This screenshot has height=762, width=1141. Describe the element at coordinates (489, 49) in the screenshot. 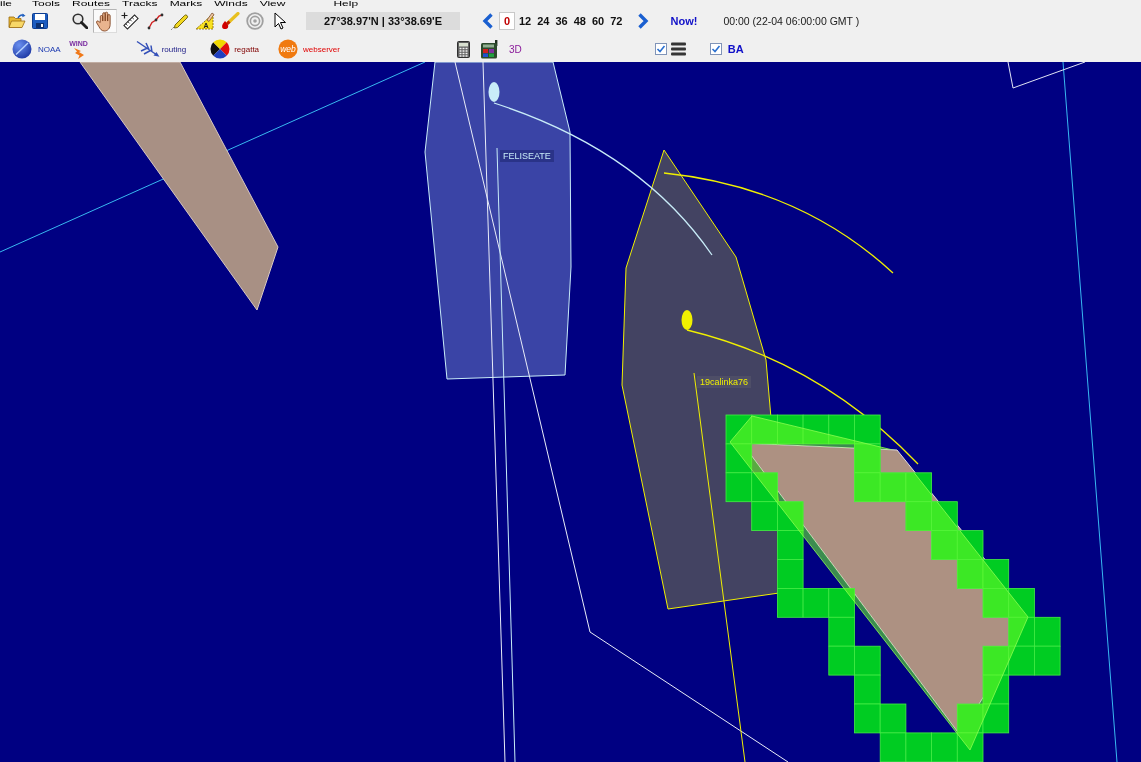

I see `handheld-device-icon` at that location.